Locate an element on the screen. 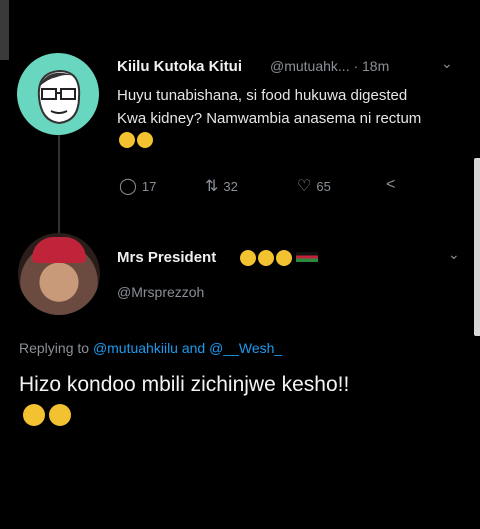 Image resolution: width=480 pixels, height=529 pixels. reply-button: ◯ 17 is located at coordinates (137, 186).